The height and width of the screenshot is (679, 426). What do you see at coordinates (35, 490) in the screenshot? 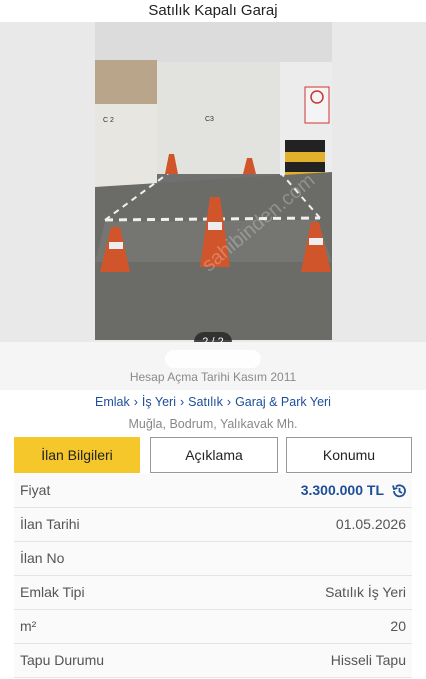
I see `detail-label: Fiyat` at bounding box center [35, 490].